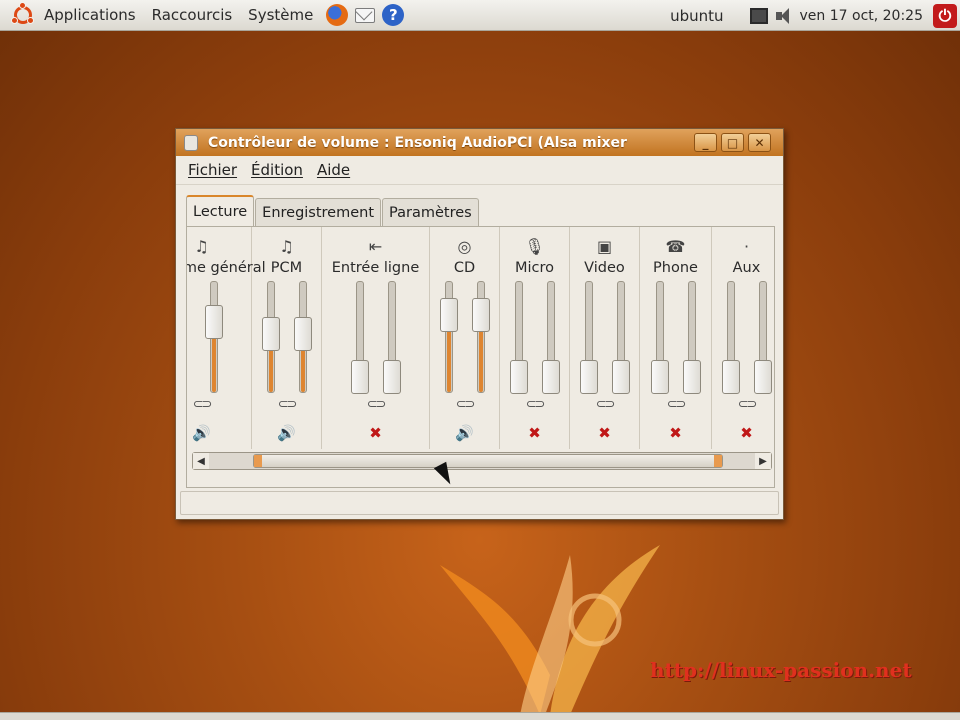 The image size is (960, 720). I want to click on bottom-panel, so click(480, 716).